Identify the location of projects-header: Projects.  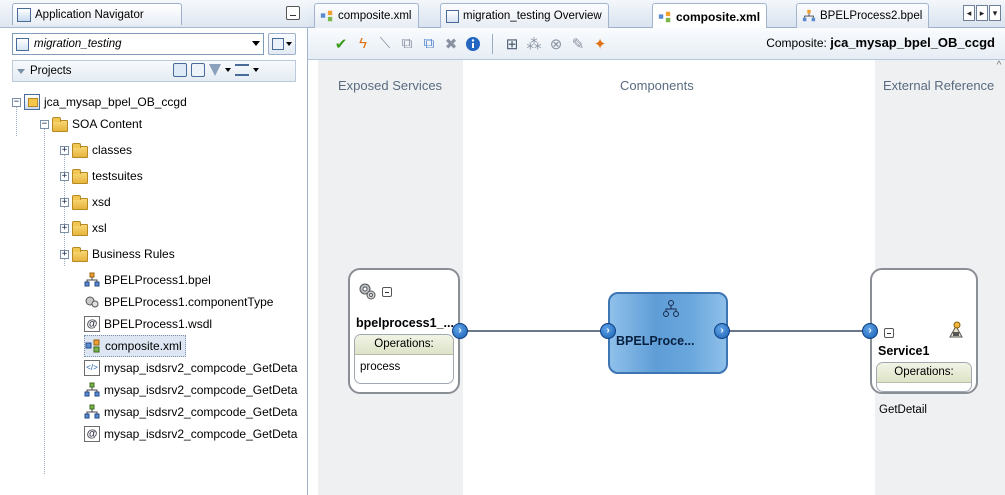
(154, 71).